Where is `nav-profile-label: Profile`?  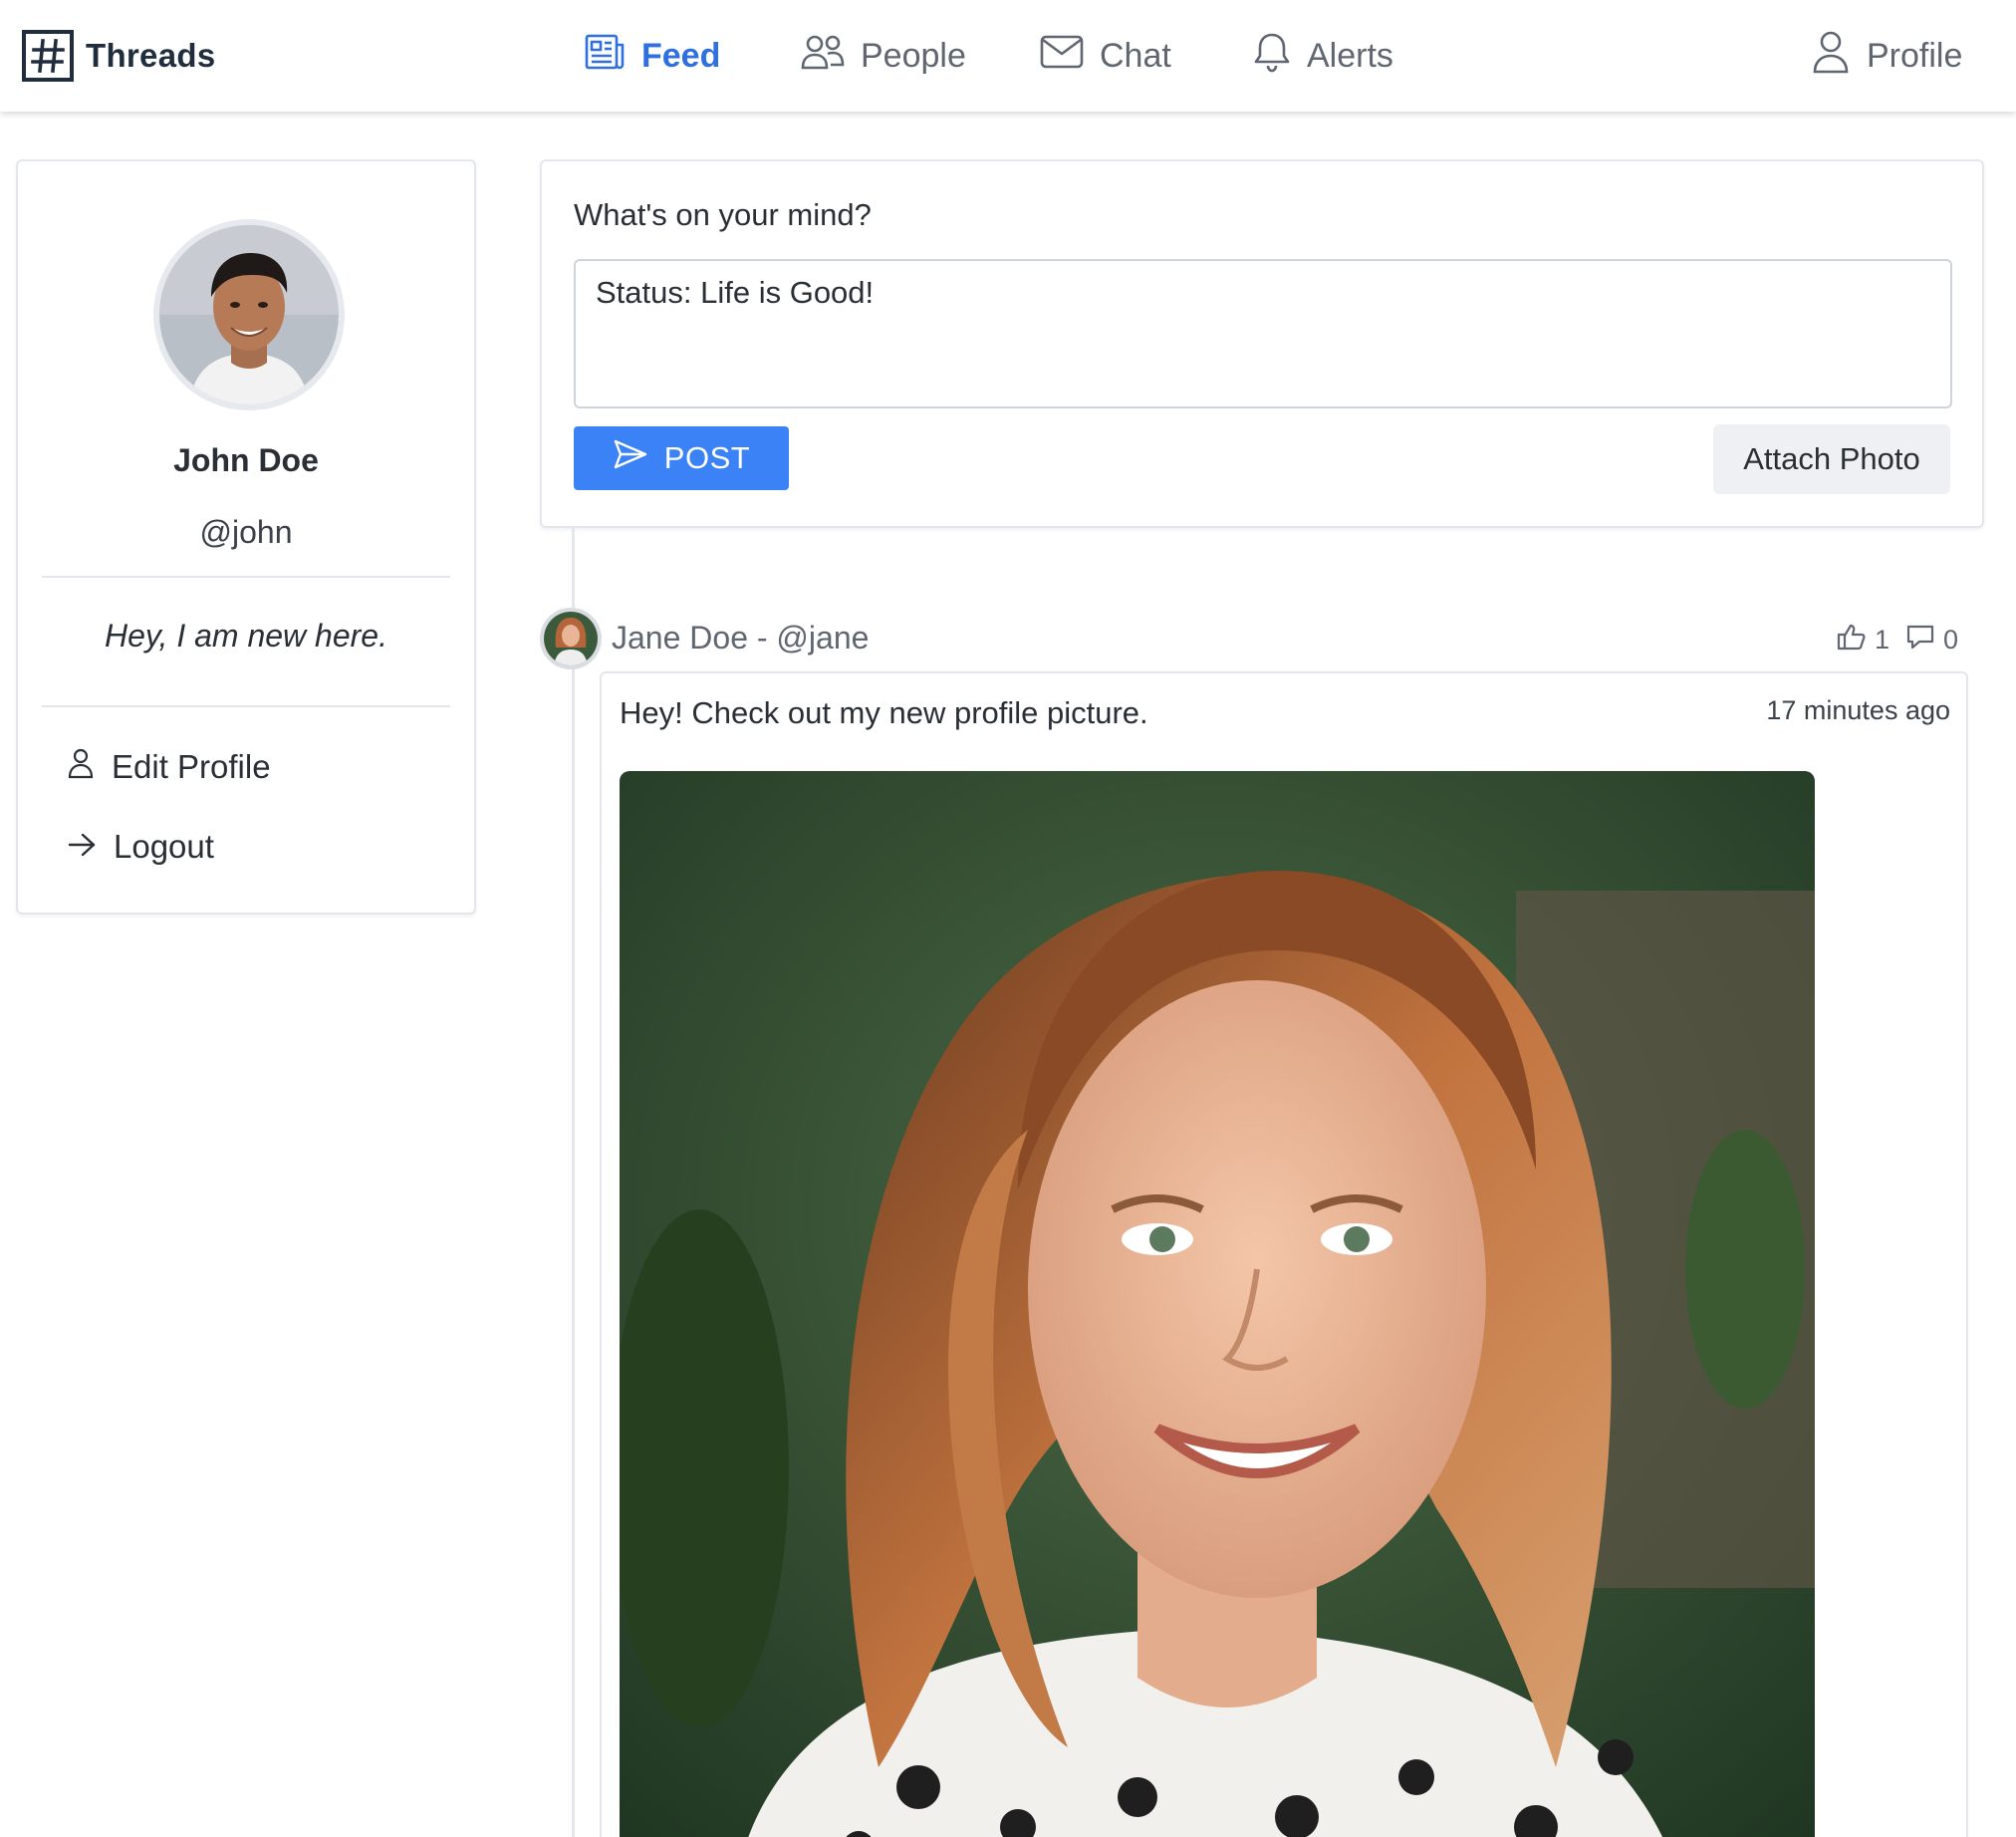
nav-profile-label: Profile is located at coordinates (1915, 55).